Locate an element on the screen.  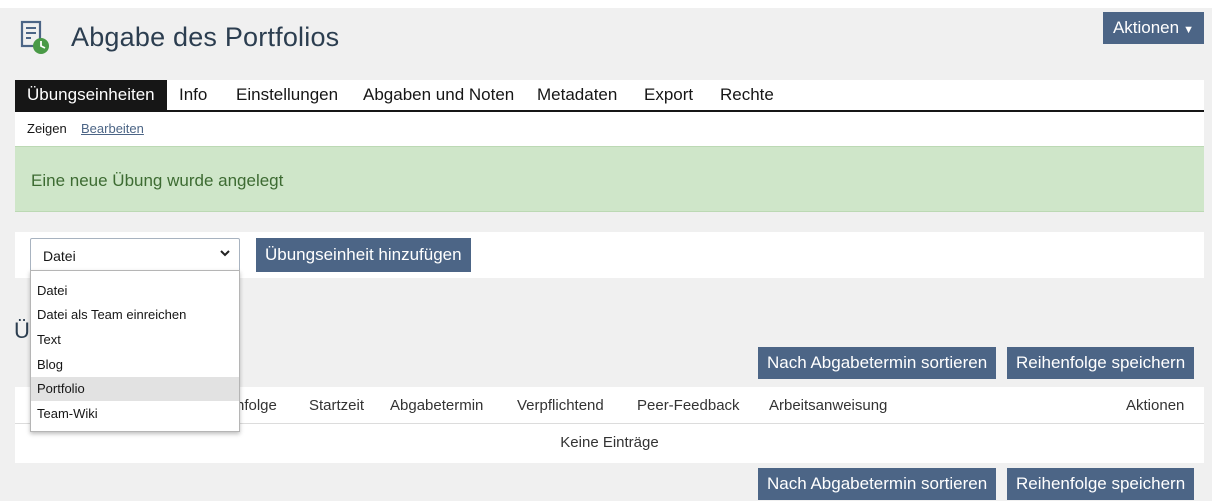
select-option-portfolio: Portfolio is located at coordinates (135, 389).